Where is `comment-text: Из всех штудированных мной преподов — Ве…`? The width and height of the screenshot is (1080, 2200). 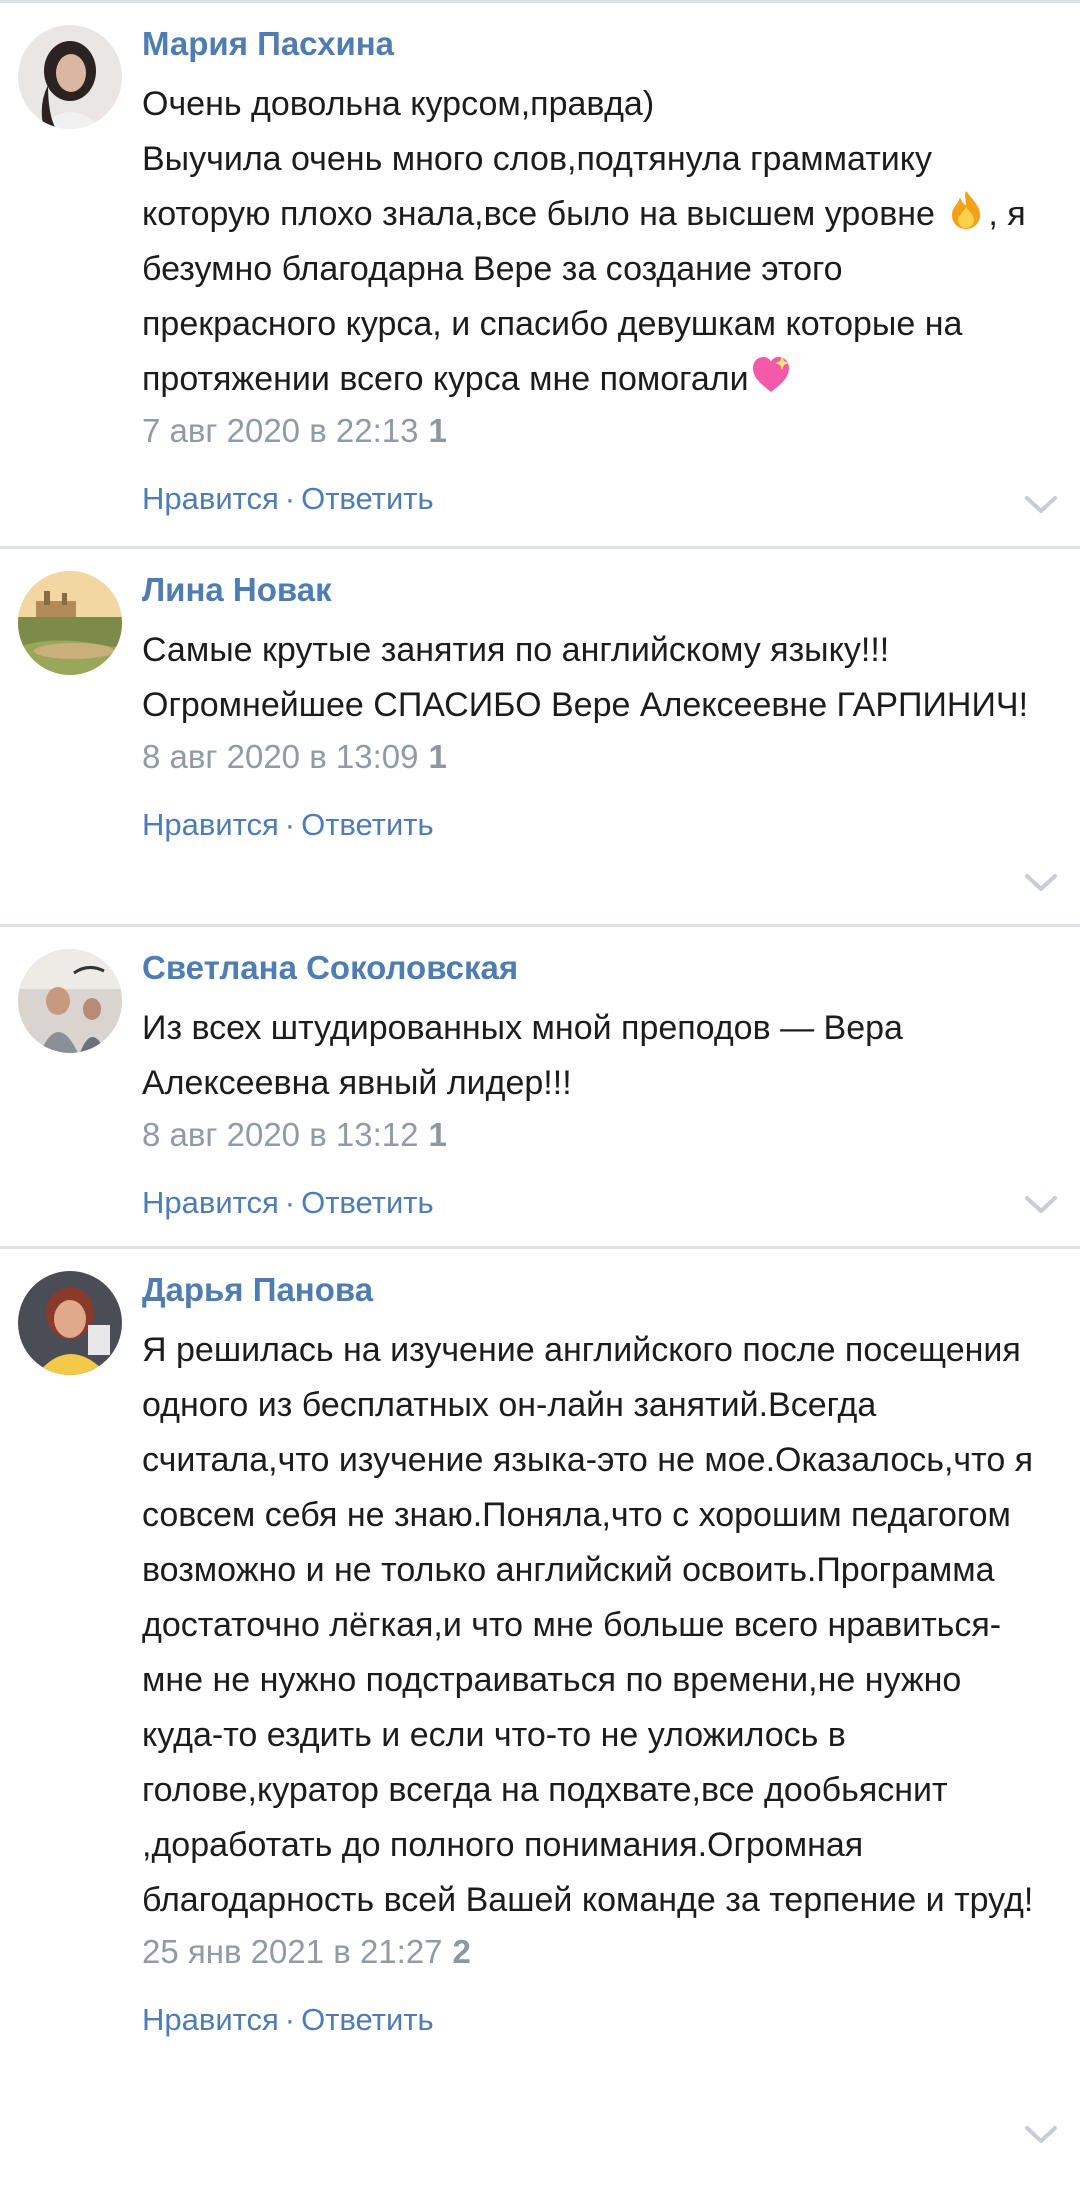 comment-text: Из всех штудированных мной преподов — Ве… is located at coordinates (522, 1055).